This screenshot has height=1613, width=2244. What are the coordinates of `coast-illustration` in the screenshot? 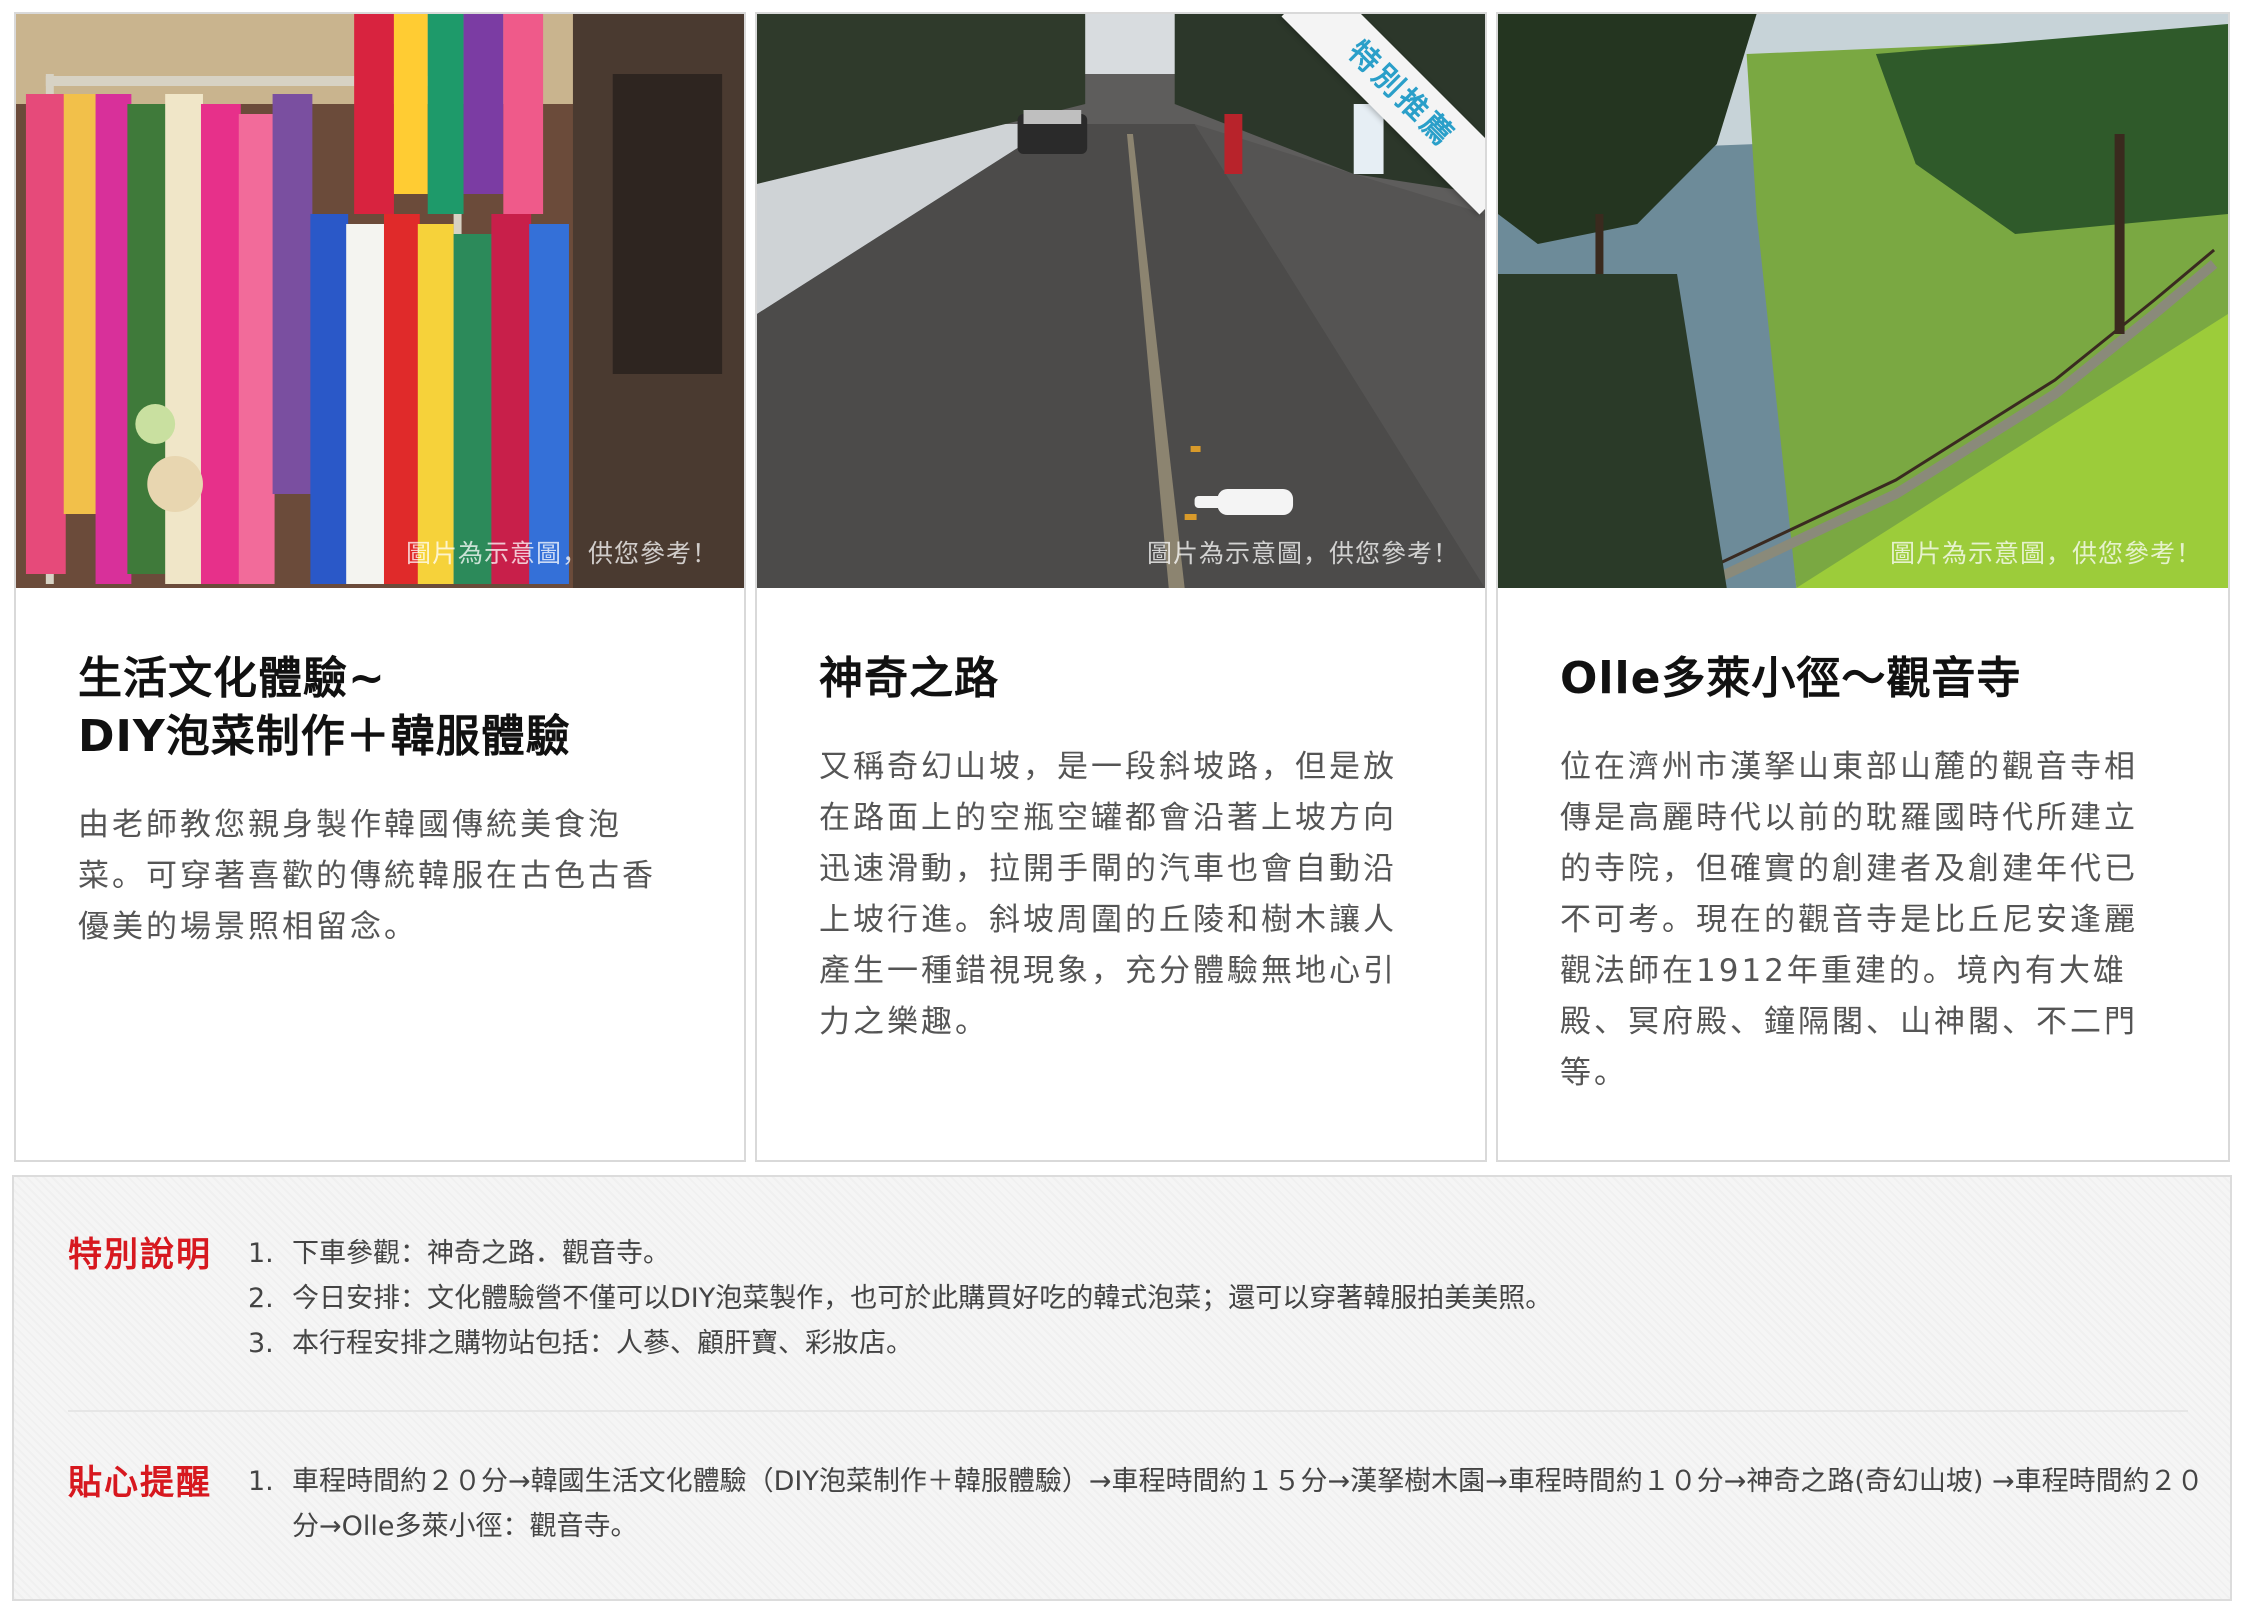 It's located at (1863, 301).